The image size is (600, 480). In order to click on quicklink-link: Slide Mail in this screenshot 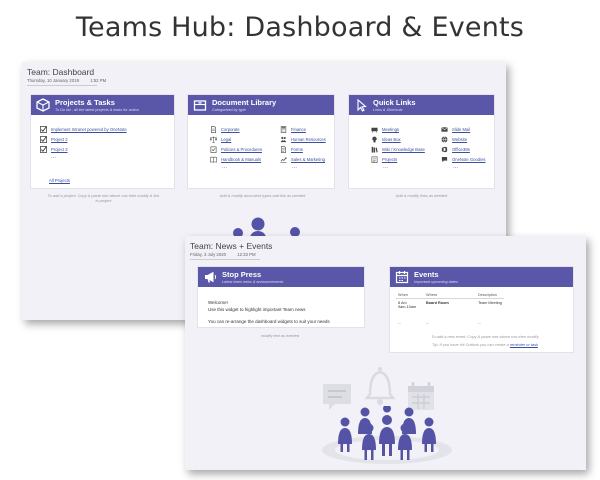, I will do `click(461, 129)`.